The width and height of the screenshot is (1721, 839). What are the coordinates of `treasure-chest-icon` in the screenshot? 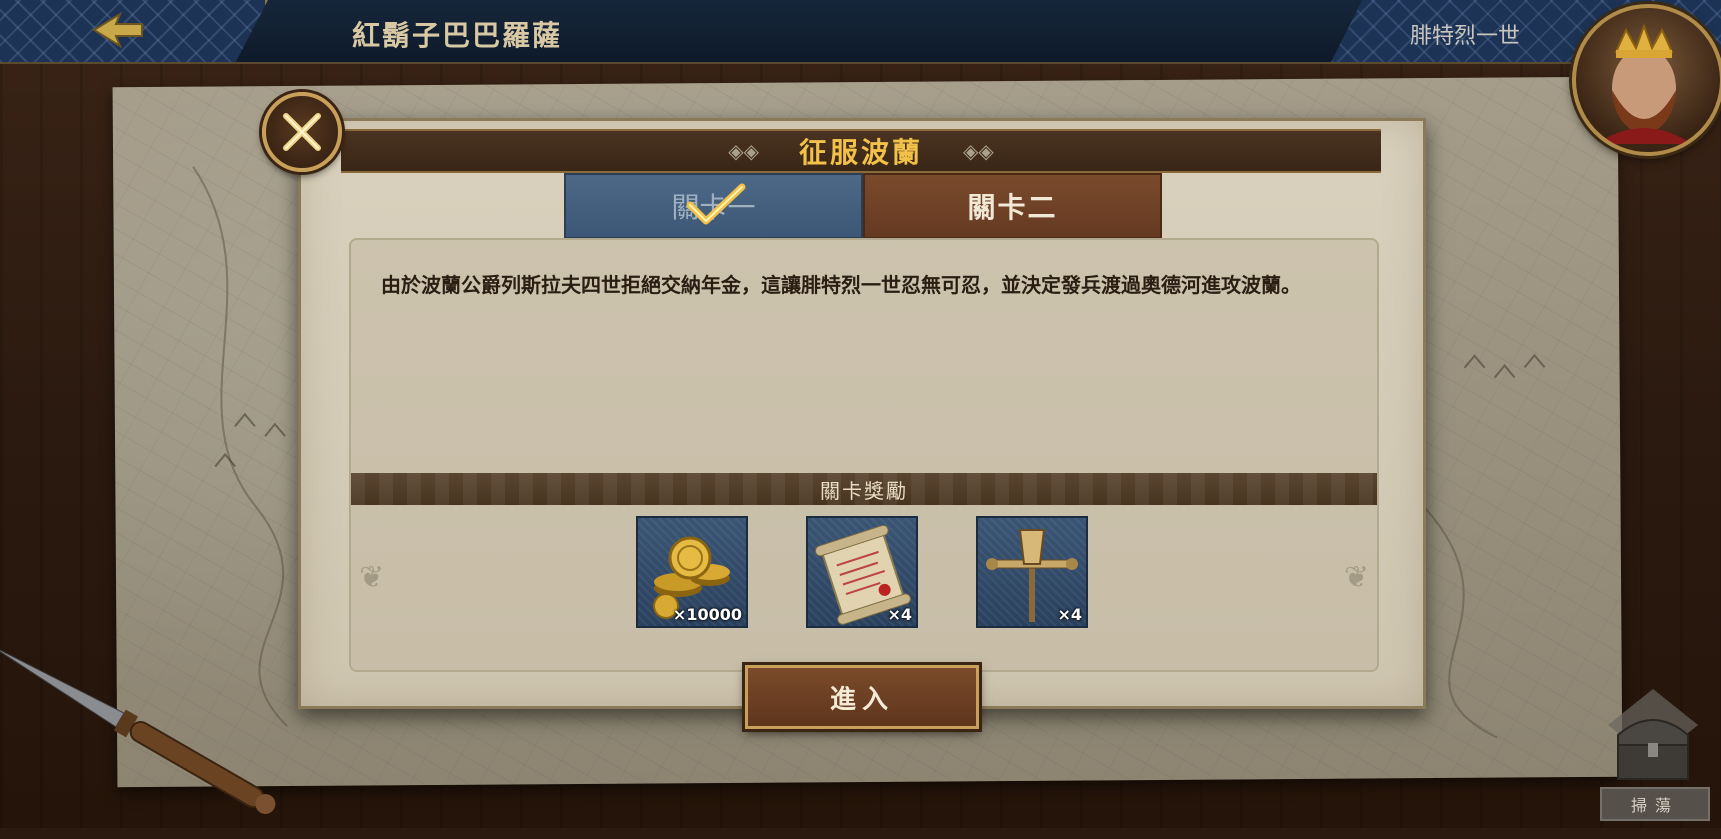 It's located at (1653, 734).